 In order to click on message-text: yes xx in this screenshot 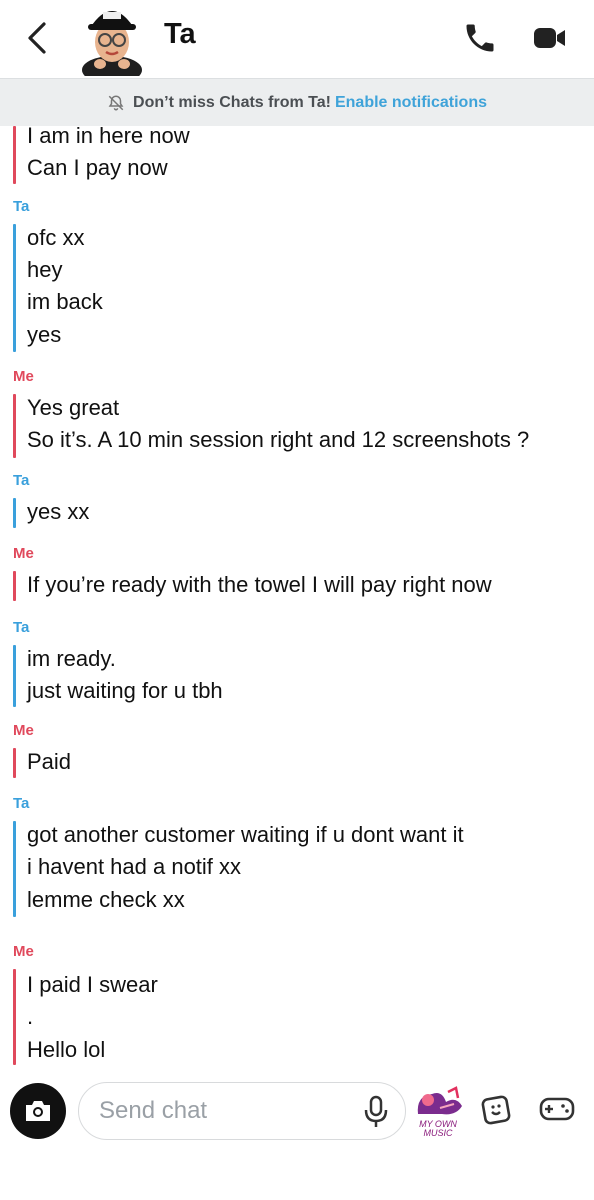, I will do `click(58, 511)`.